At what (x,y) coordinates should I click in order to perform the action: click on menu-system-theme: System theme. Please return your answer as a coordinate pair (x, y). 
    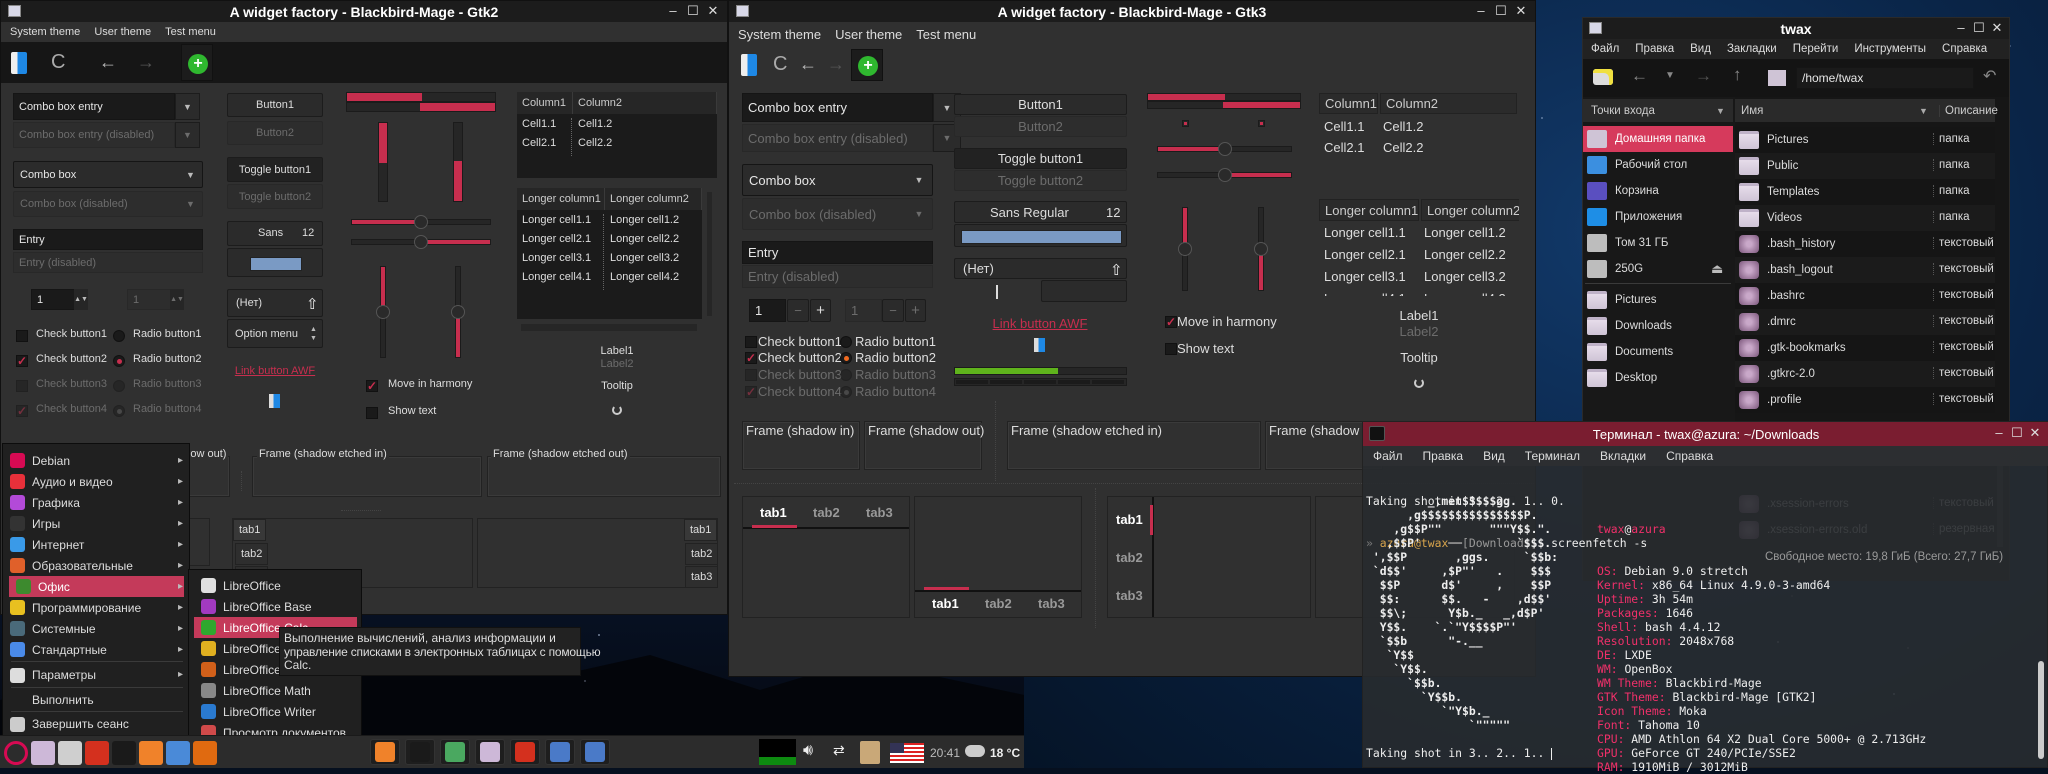
    Looking at the image, I should click on (779, 34).